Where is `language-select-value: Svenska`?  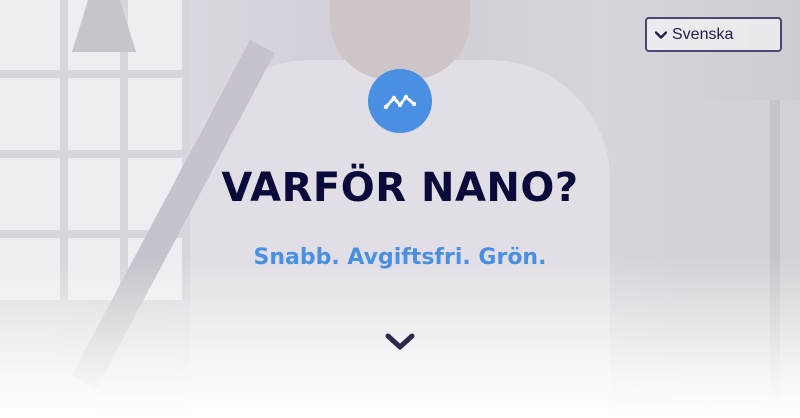
language-select-value: Svenska is located at coordinates (703, 34).